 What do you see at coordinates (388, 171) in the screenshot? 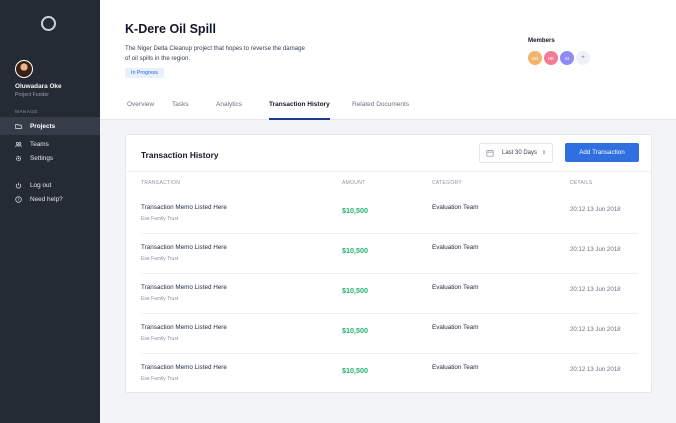
I see `divider` at bounding box center [388, 171].